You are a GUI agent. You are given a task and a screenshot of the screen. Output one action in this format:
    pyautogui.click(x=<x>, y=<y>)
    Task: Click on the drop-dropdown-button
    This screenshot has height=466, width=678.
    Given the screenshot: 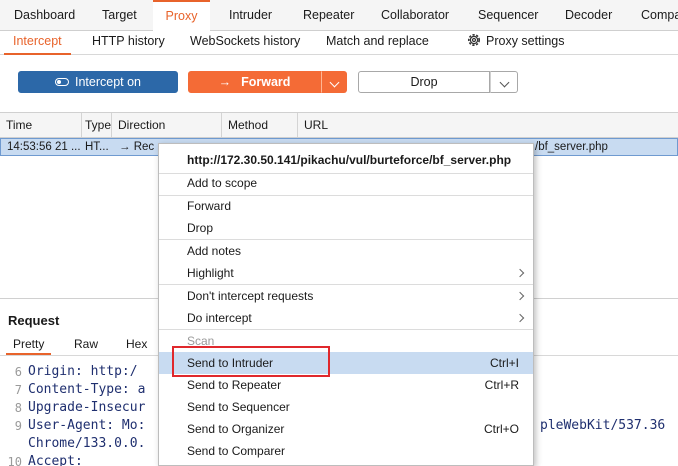 What is the action you would take?
    pyautogui.click(x=504, y=82)
    